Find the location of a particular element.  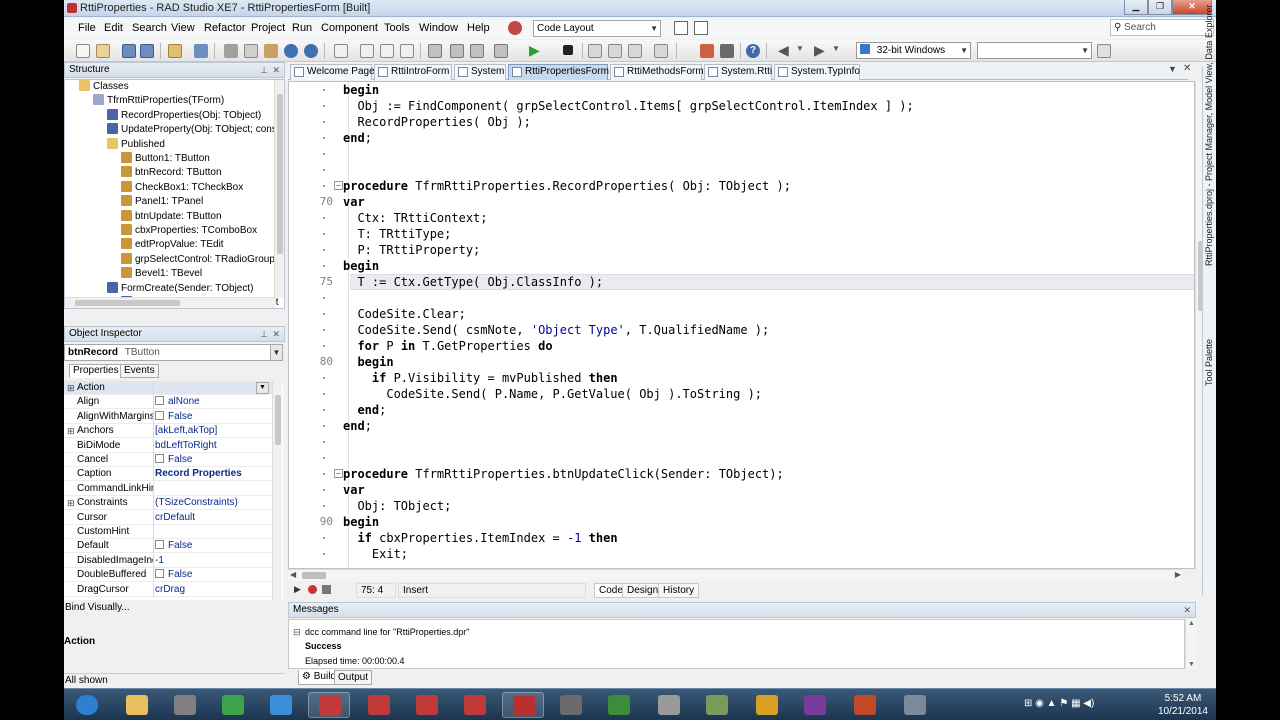

tab-events: Events is located at coordinates (139, 371).